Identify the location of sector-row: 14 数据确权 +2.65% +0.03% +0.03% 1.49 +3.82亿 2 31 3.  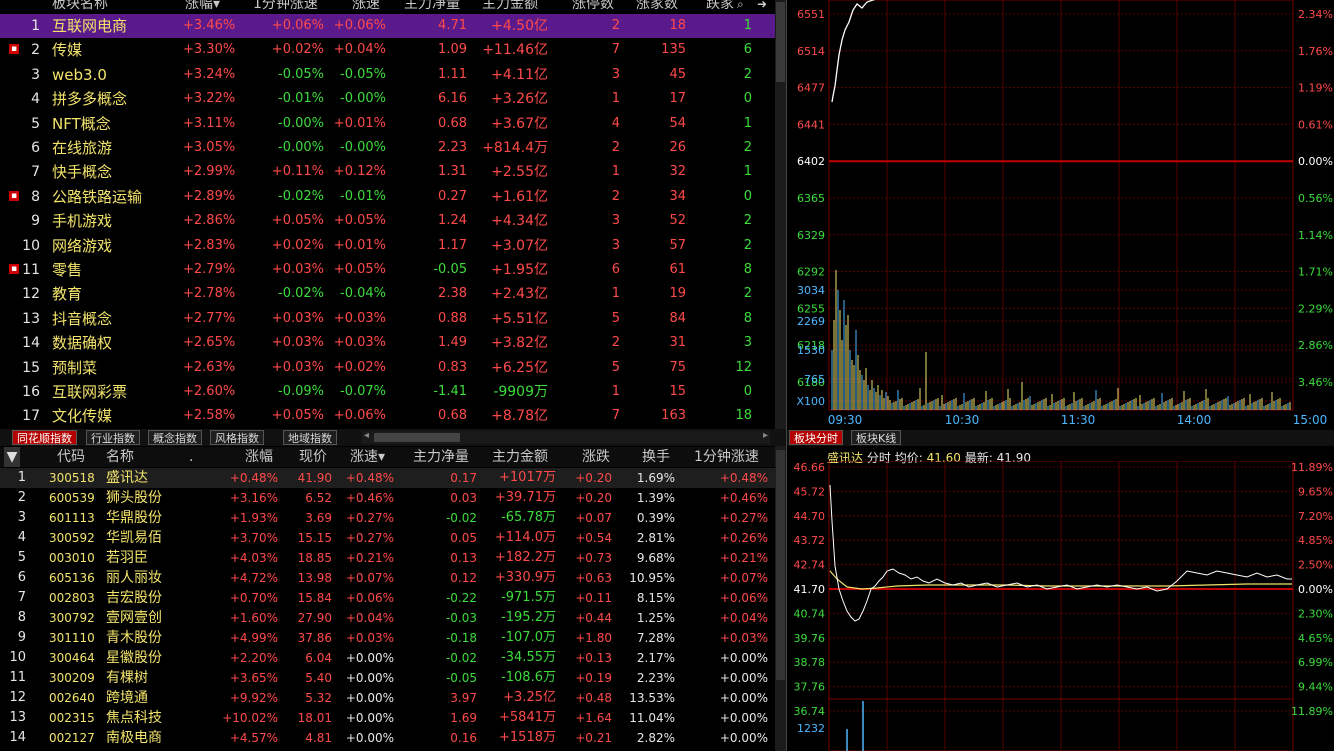
(387, 343).